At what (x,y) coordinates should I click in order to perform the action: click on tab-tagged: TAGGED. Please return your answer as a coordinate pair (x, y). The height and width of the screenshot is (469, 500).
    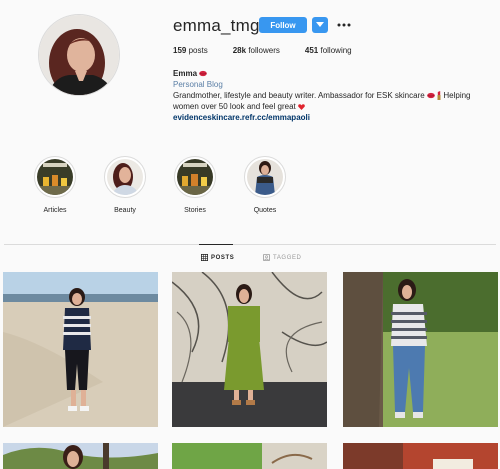
    Looking at the image, I should click on (282, 257).